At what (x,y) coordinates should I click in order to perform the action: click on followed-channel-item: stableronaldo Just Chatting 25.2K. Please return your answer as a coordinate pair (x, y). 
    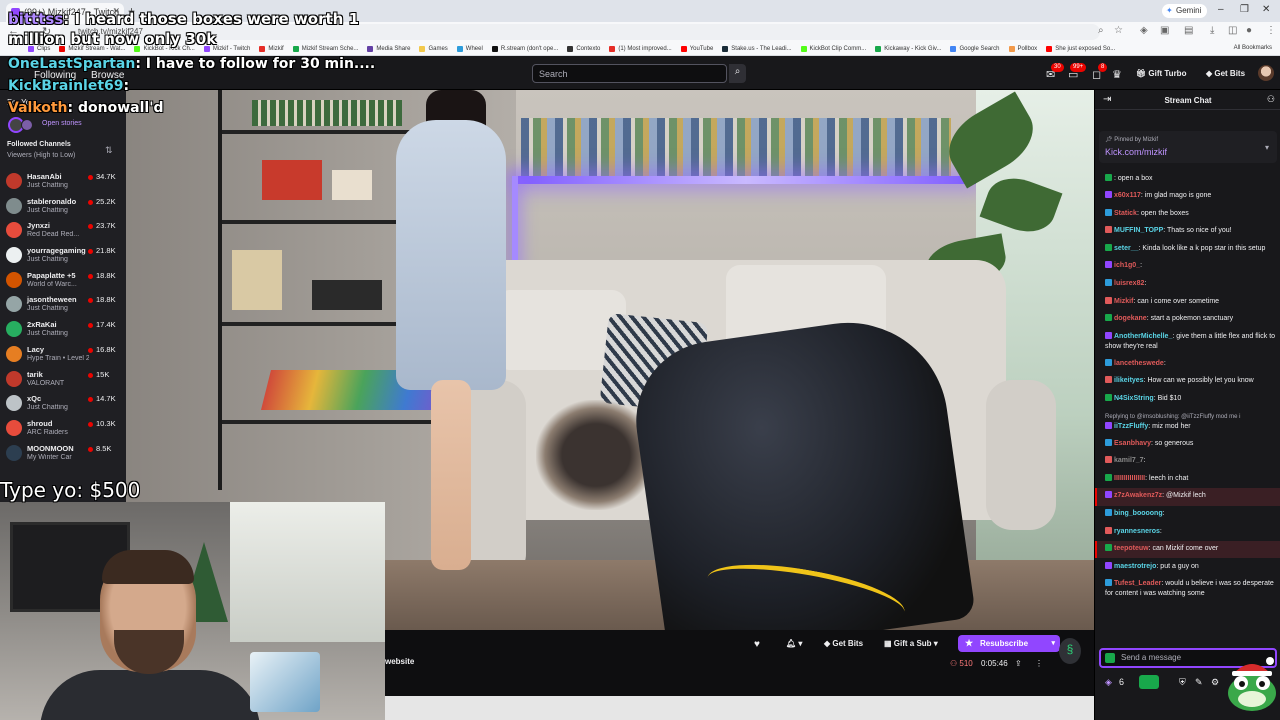
    Looking at the image, I should click on (63, 207).